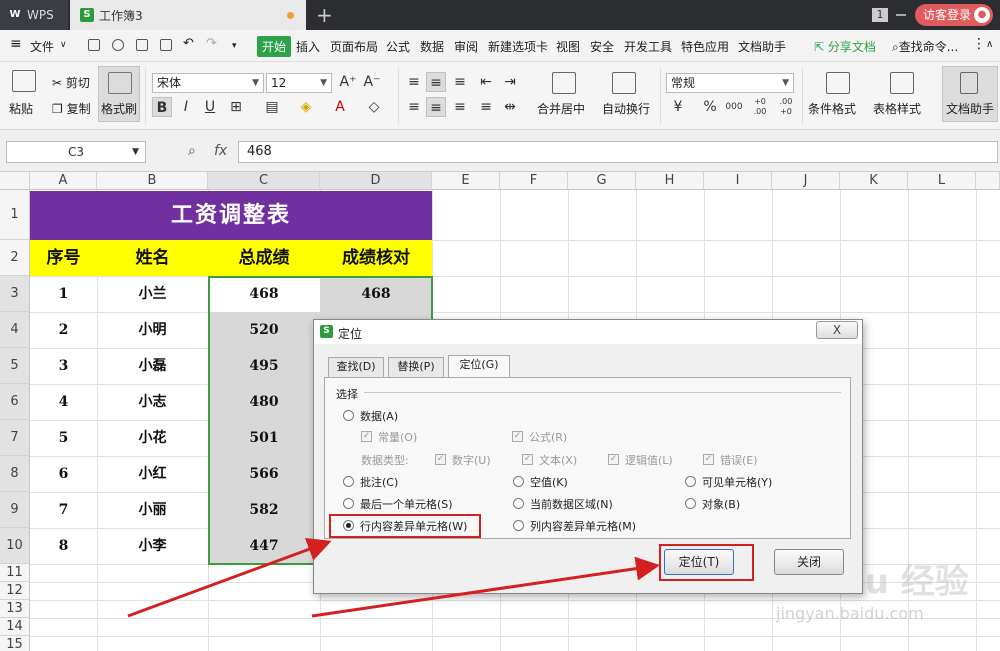 The height and width of the screenshot is (651, 1000). Describe the element at coordinates (42, 46) in the screenshot. I see `menu-file: 文件` at that location.